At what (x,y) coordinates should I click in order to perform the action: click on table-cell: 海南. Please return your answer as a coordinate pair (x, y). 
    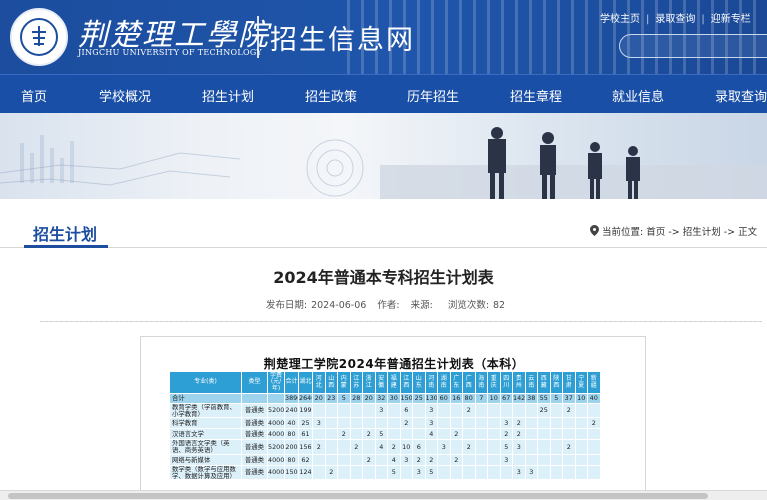
    Looking at the image, I should click on (481, 382).